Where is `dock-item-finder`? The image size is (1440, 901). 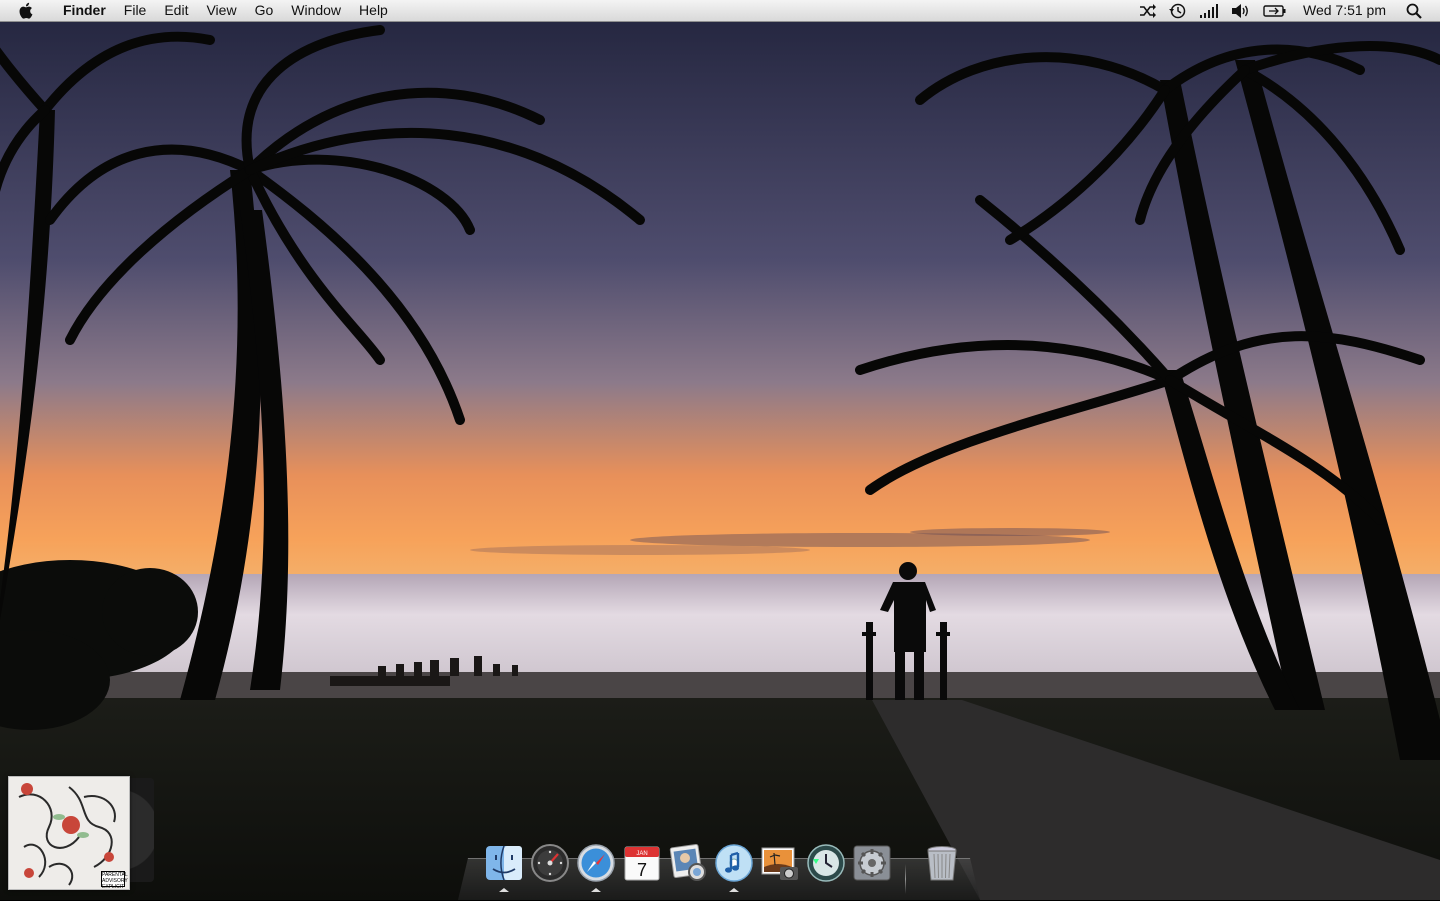
dock-item-finder is located at coordinates (504, 867).